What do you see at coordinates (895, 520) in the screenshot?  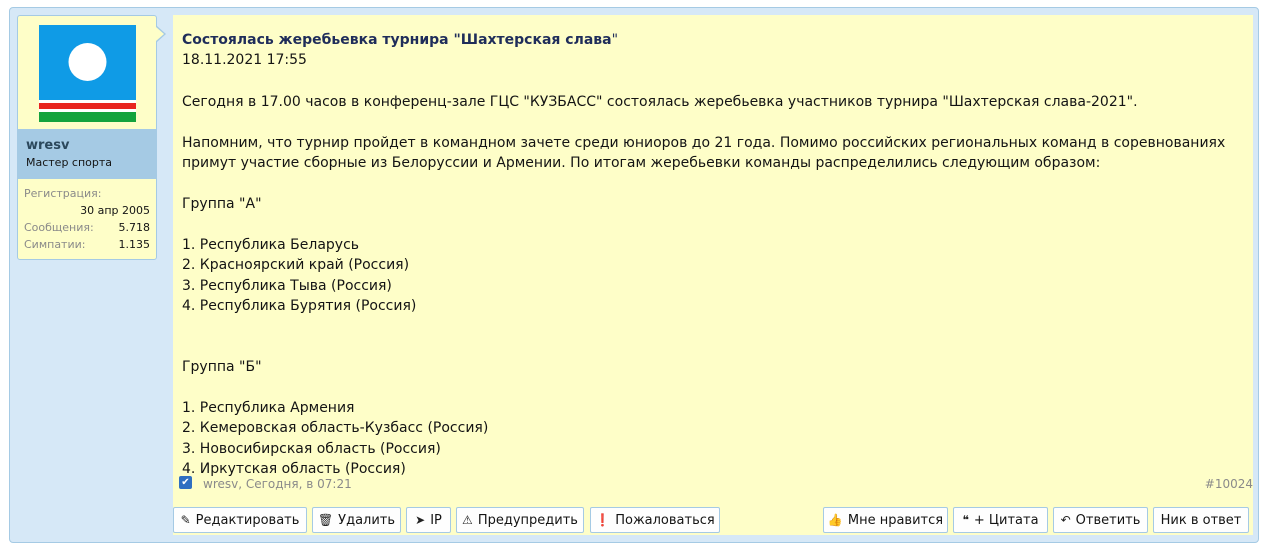 I see `like-button-label: Мне нравится` at bounding box center [895, 520].